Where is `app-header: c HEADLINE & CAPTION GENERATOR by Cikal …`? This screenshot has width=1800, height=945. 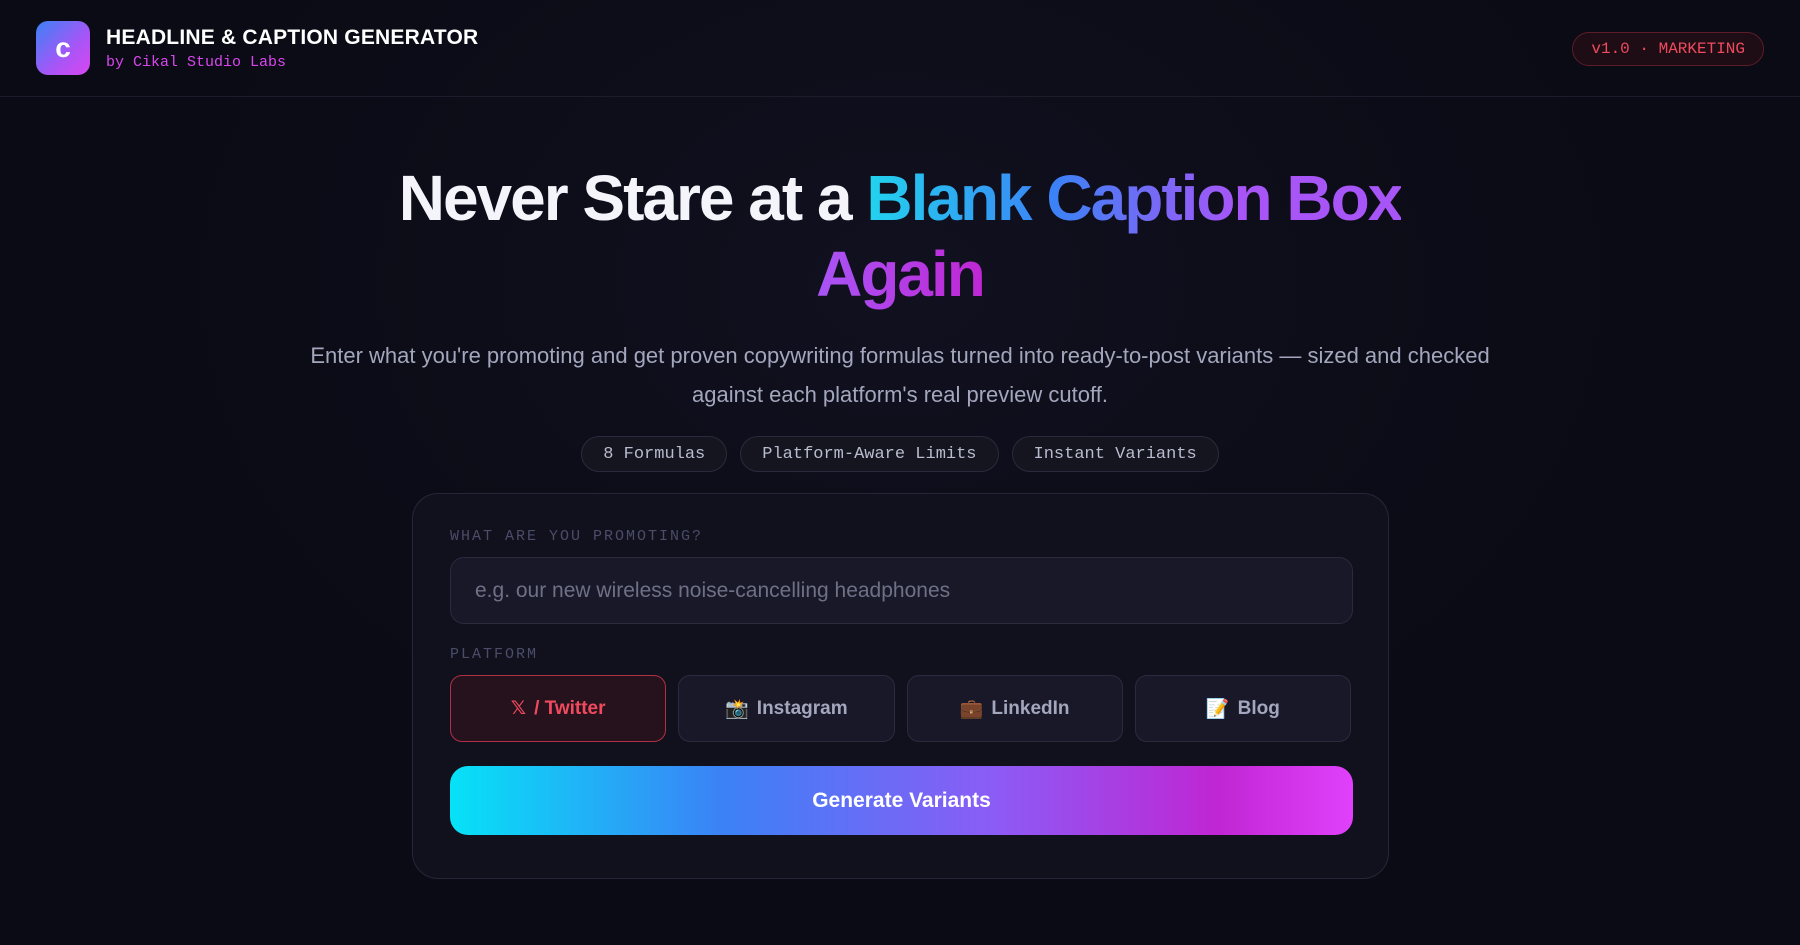
app-header: c HEADLINE & CAPTION GENERATOR by Cikal … is located at coordinates (900, 48).